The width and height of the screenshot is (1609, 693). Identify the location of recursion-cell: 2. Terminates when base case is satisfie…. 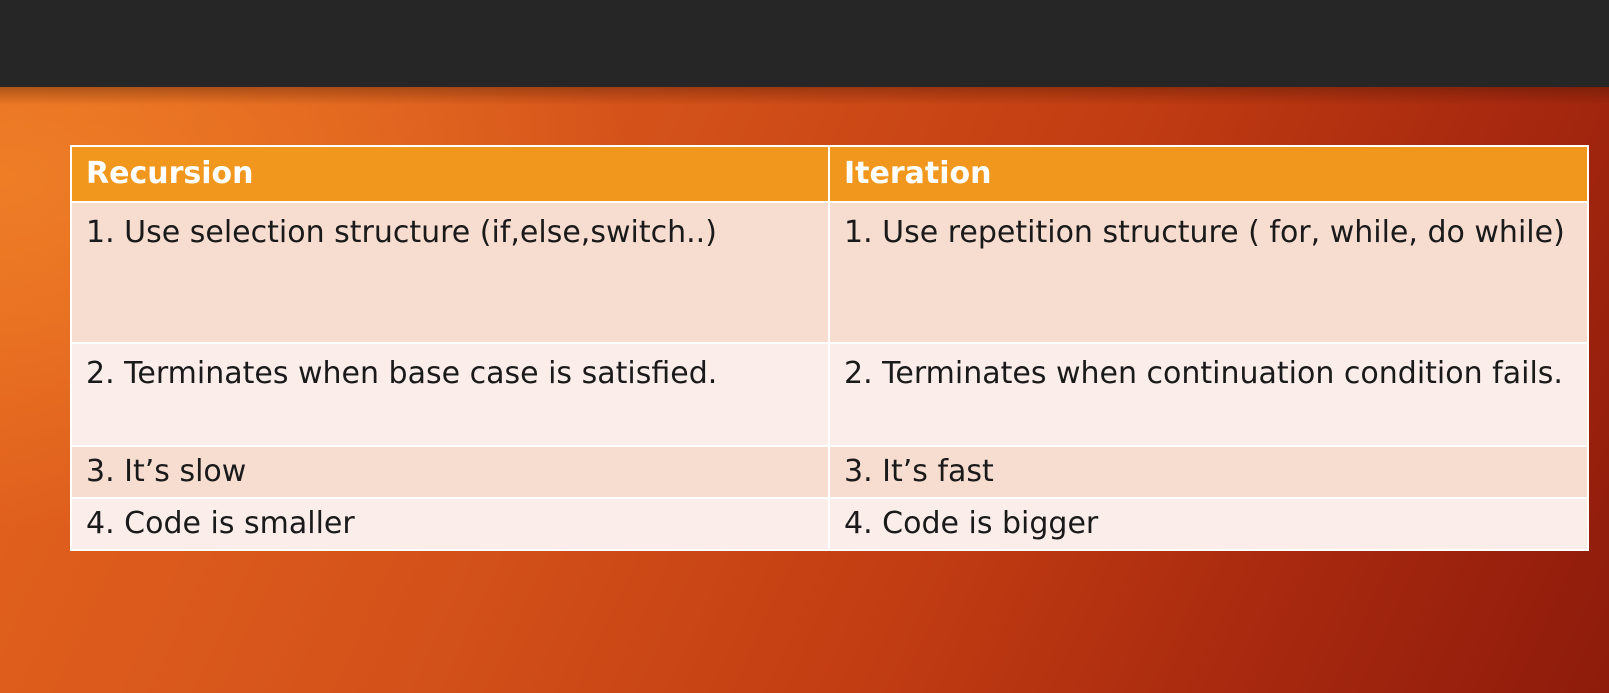
(450, 394).